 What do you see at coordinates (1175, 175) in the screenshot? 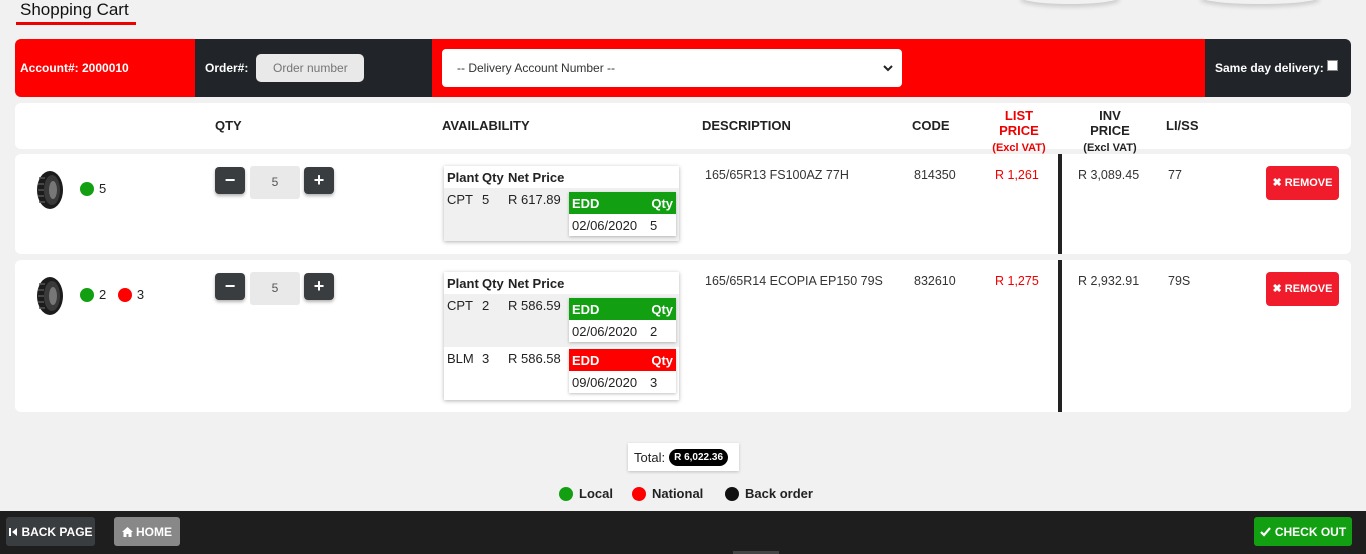
I see `item-liss: 77` at bounding box center [1175, 175].